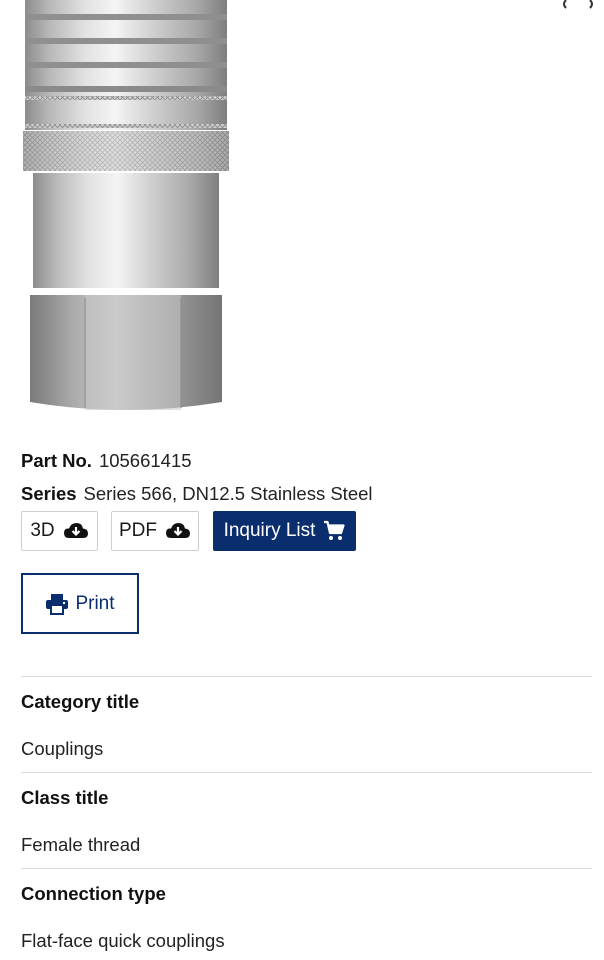 The height and width of the screenshot is (960, 604). I want to click on part-number-value: 105661415, so click(145, 460).